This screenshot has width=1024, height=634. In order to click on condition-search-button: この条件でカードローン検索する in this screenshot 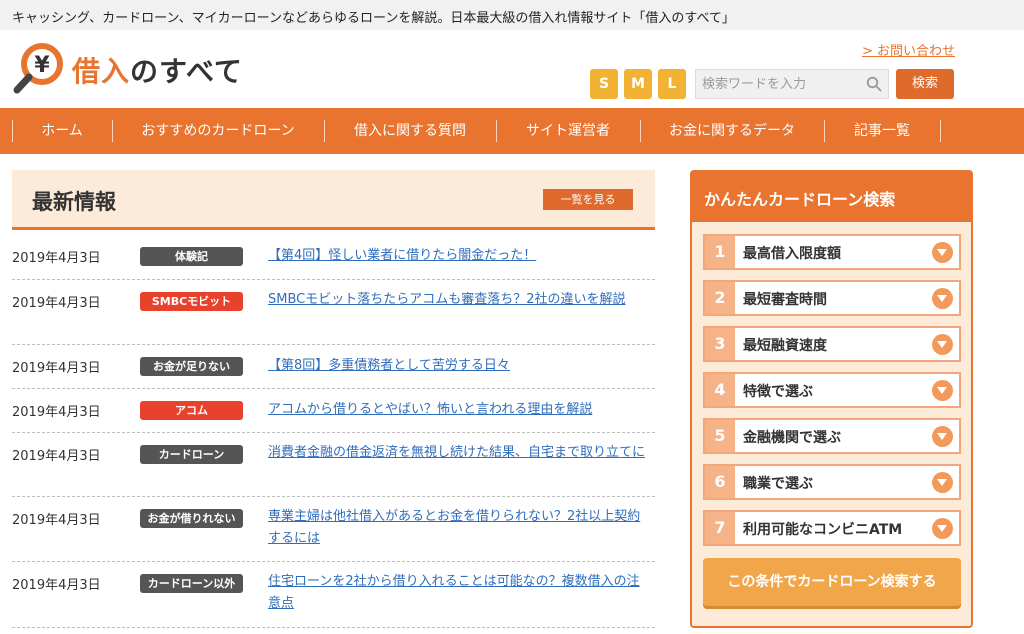, I will do `click(832, 582)`.